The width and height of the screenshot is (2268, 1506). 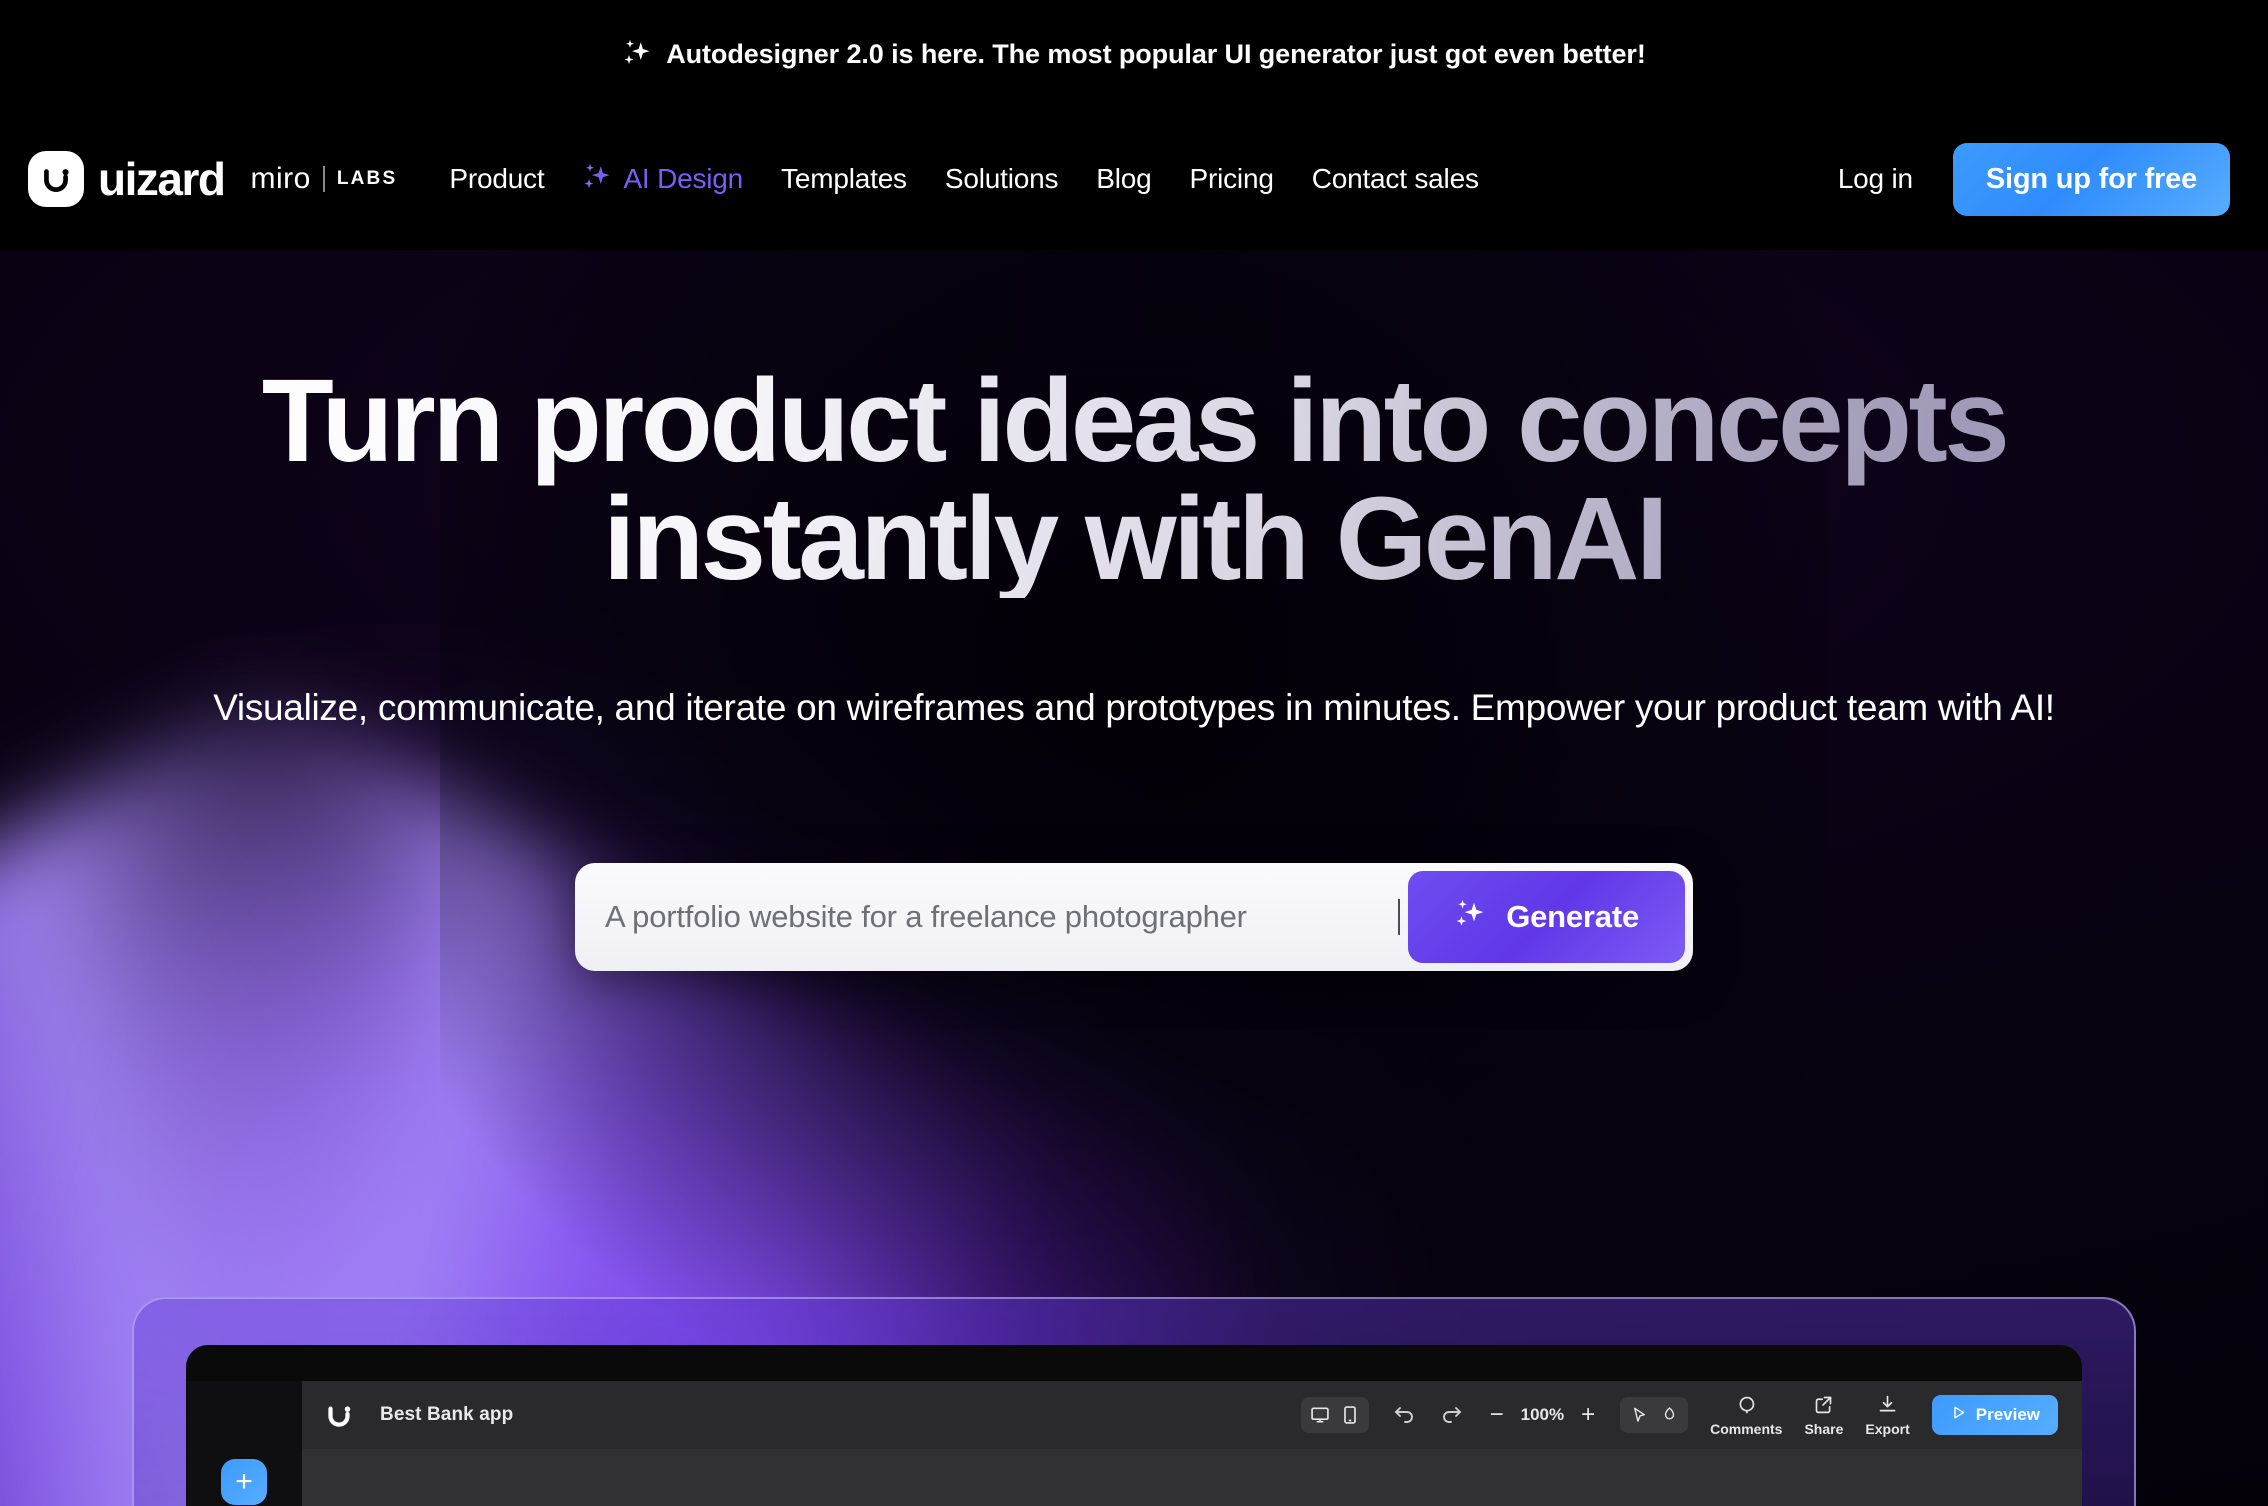 What do you see at coordinates (2007, 1414) in the screenshot?
I see `preview-label: Preview` at bounding box center [2007, 1414].